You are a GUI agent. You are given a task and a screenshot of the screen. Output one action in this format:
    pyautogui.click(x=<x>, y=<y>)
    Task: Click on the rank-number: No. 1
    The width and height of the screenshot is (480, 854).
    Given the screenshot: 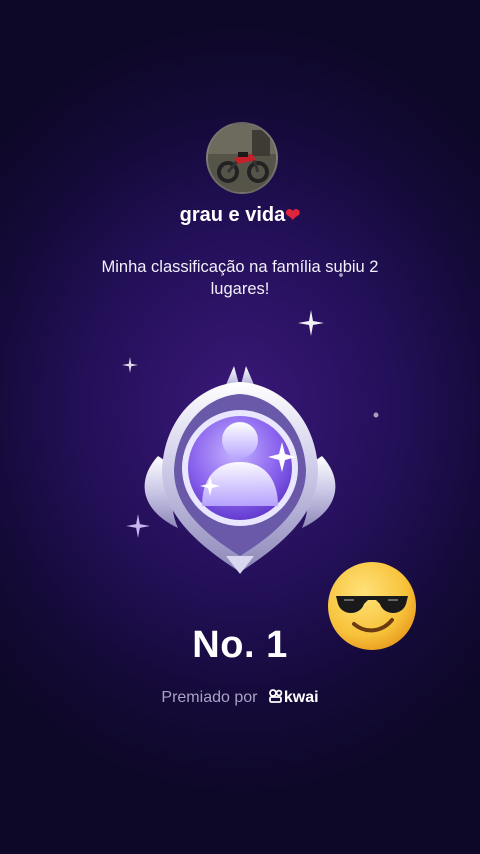 What is the action you would take?
    pyautogui.click(x=240, y=645)
    